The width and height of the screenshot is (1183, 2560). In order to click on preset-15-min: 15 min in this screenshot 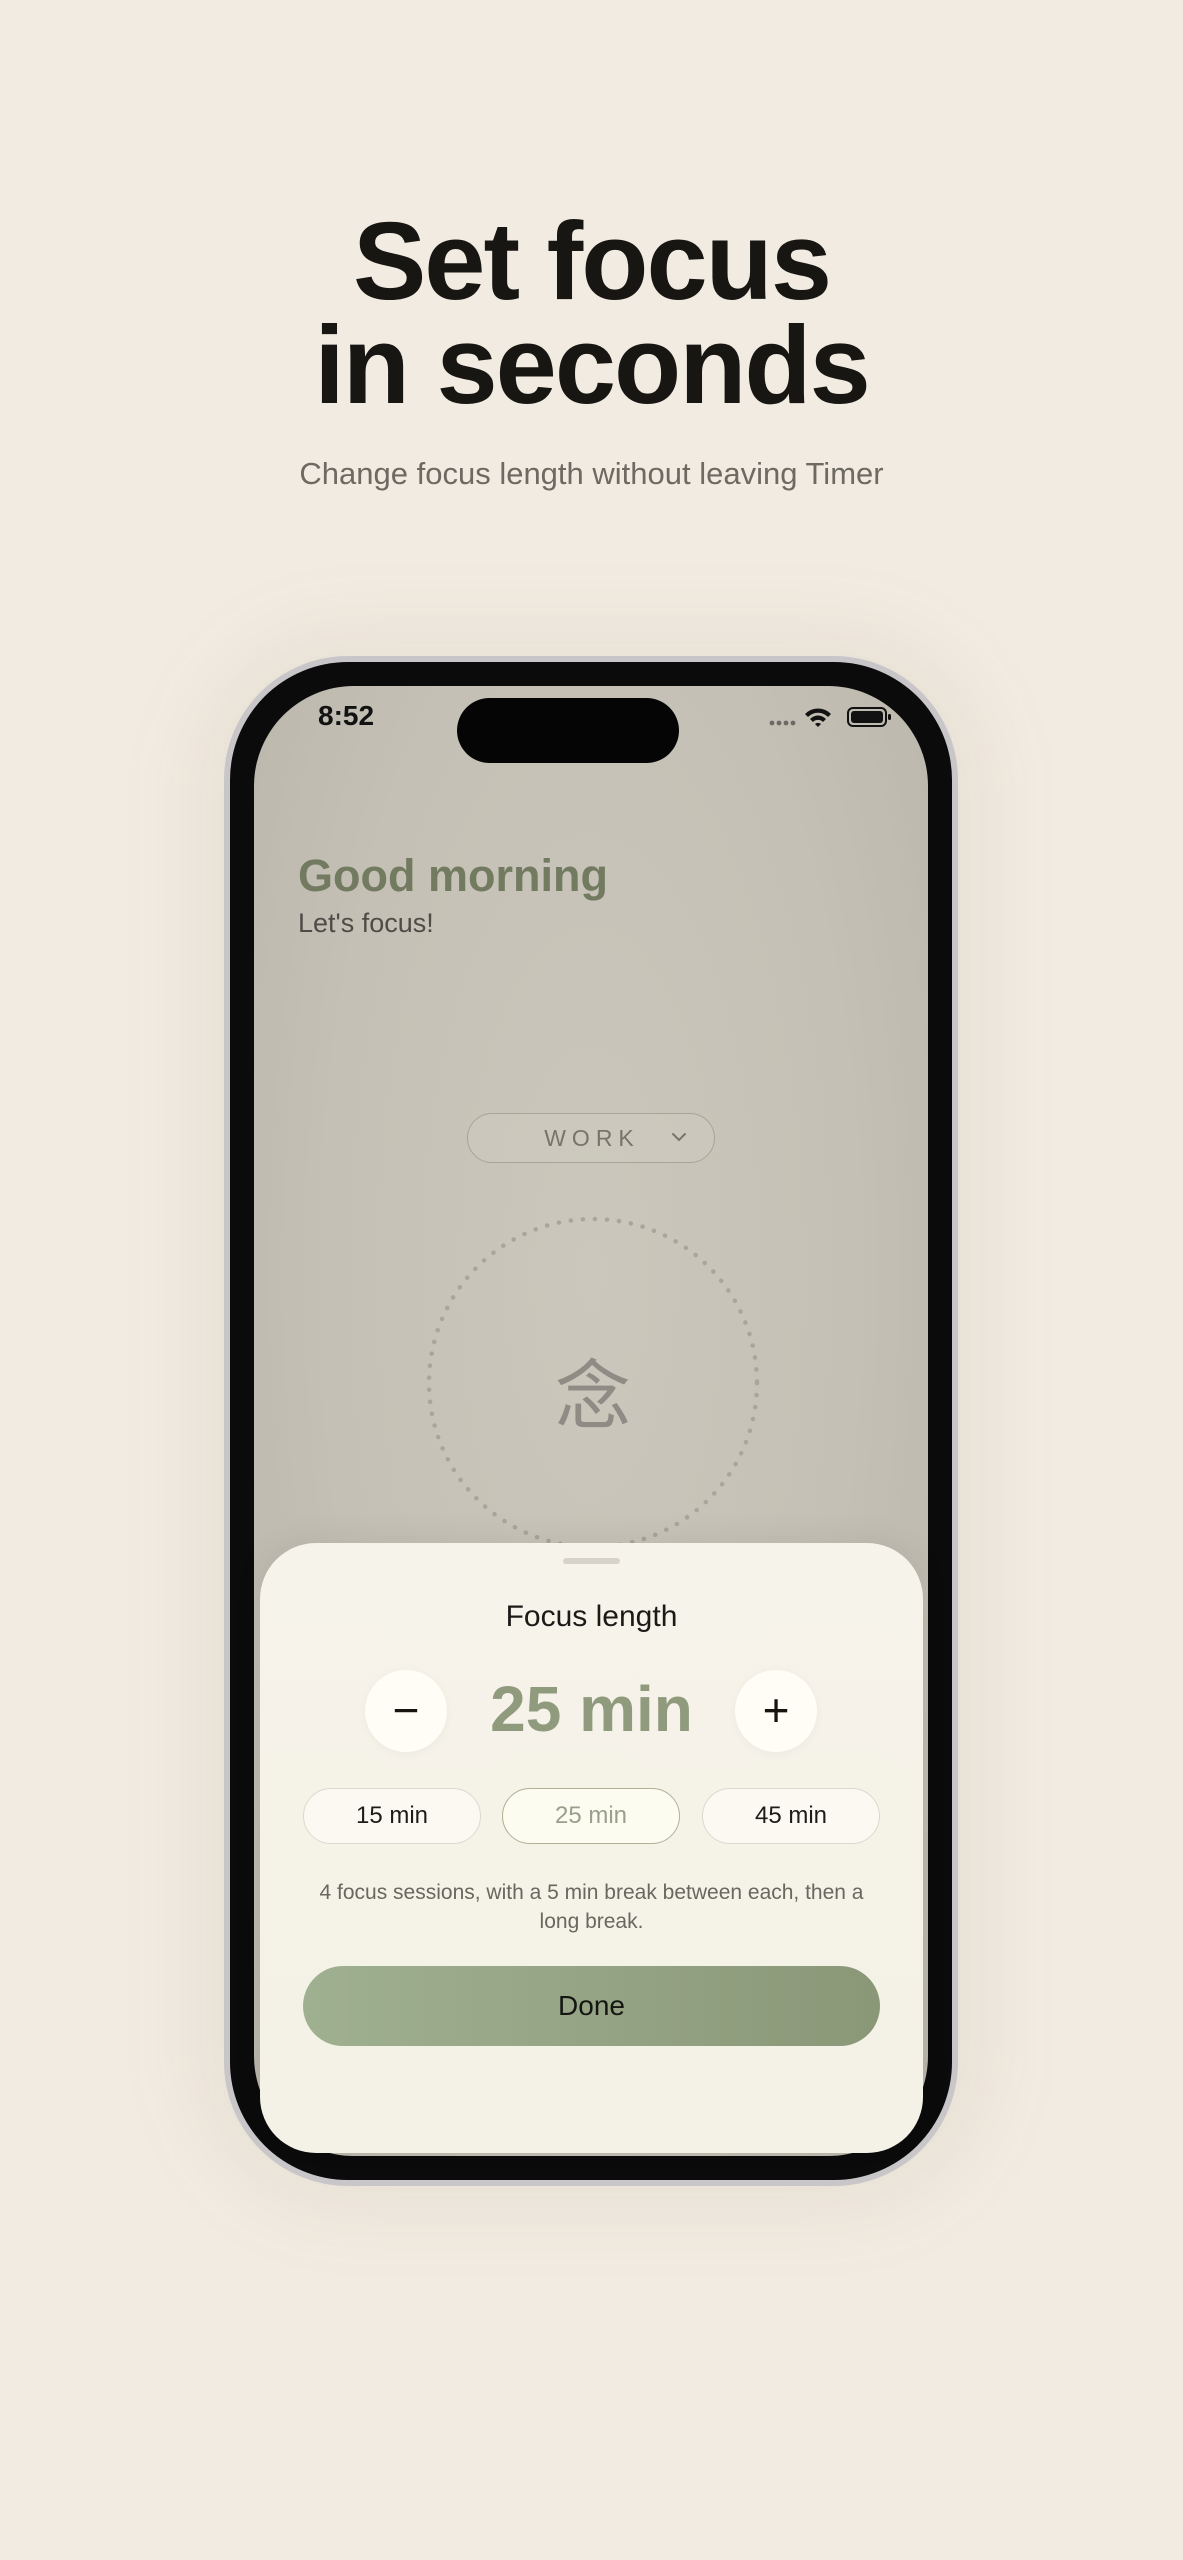, I will do `click(392, 1816)`.